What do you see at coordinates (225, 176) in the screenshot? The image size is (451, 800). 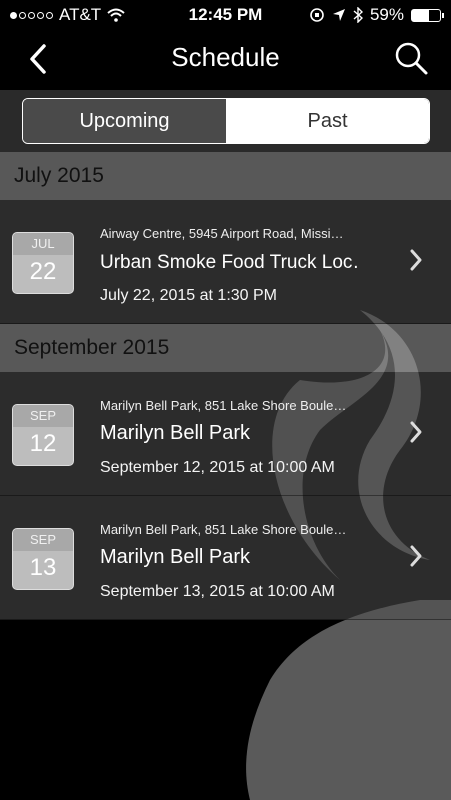 I see `section-header: July 2015` at bounding box center [225, 176].